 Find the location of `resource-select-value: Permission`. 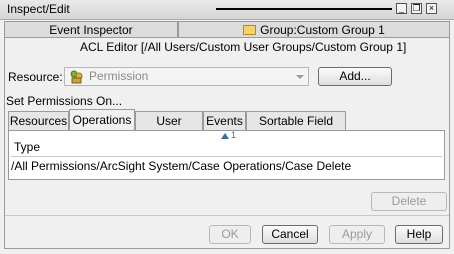

resource-select-value: Permission is located at coordinates (119, 76).